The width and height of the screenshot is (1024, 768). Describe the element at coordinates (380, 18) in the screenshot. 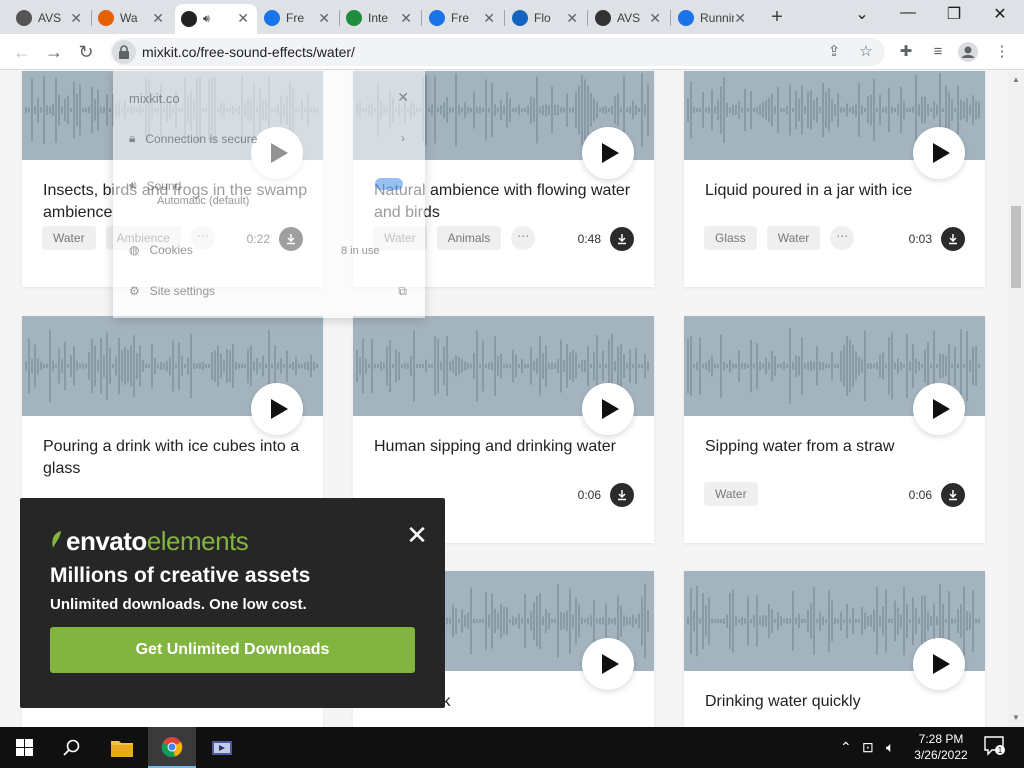

I see `browser-tab: Inte ✕` at that location.